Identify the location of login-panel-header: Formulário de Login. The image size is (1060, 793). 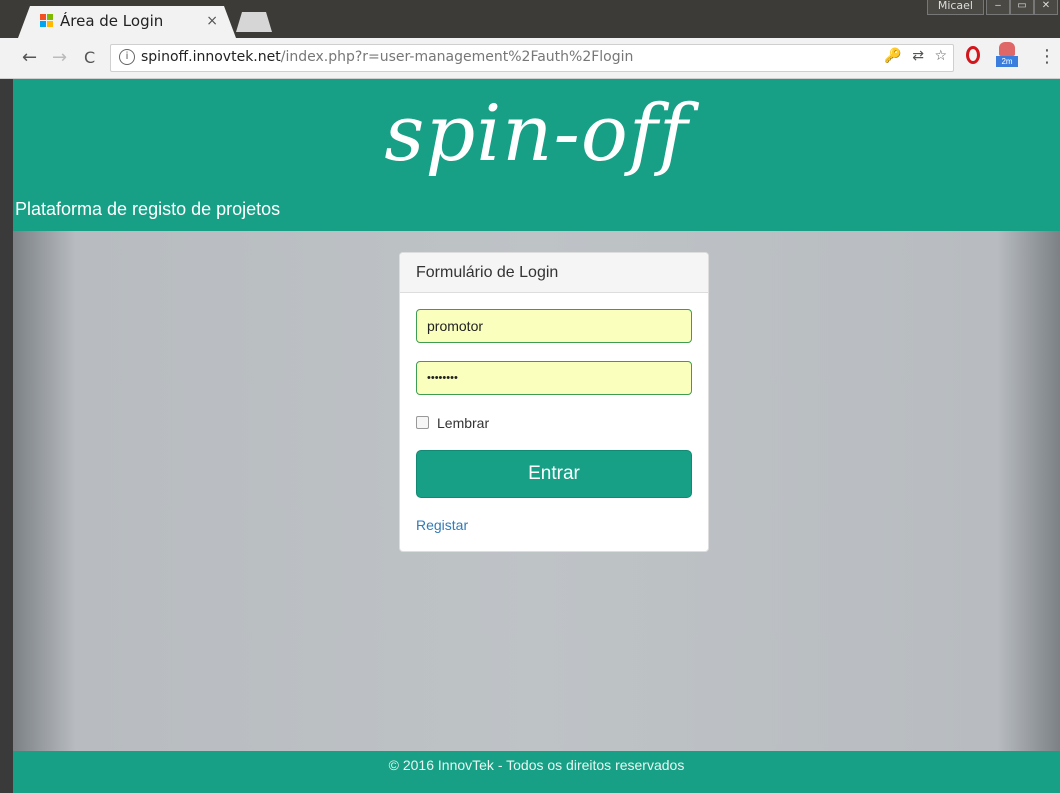
(554, 273).